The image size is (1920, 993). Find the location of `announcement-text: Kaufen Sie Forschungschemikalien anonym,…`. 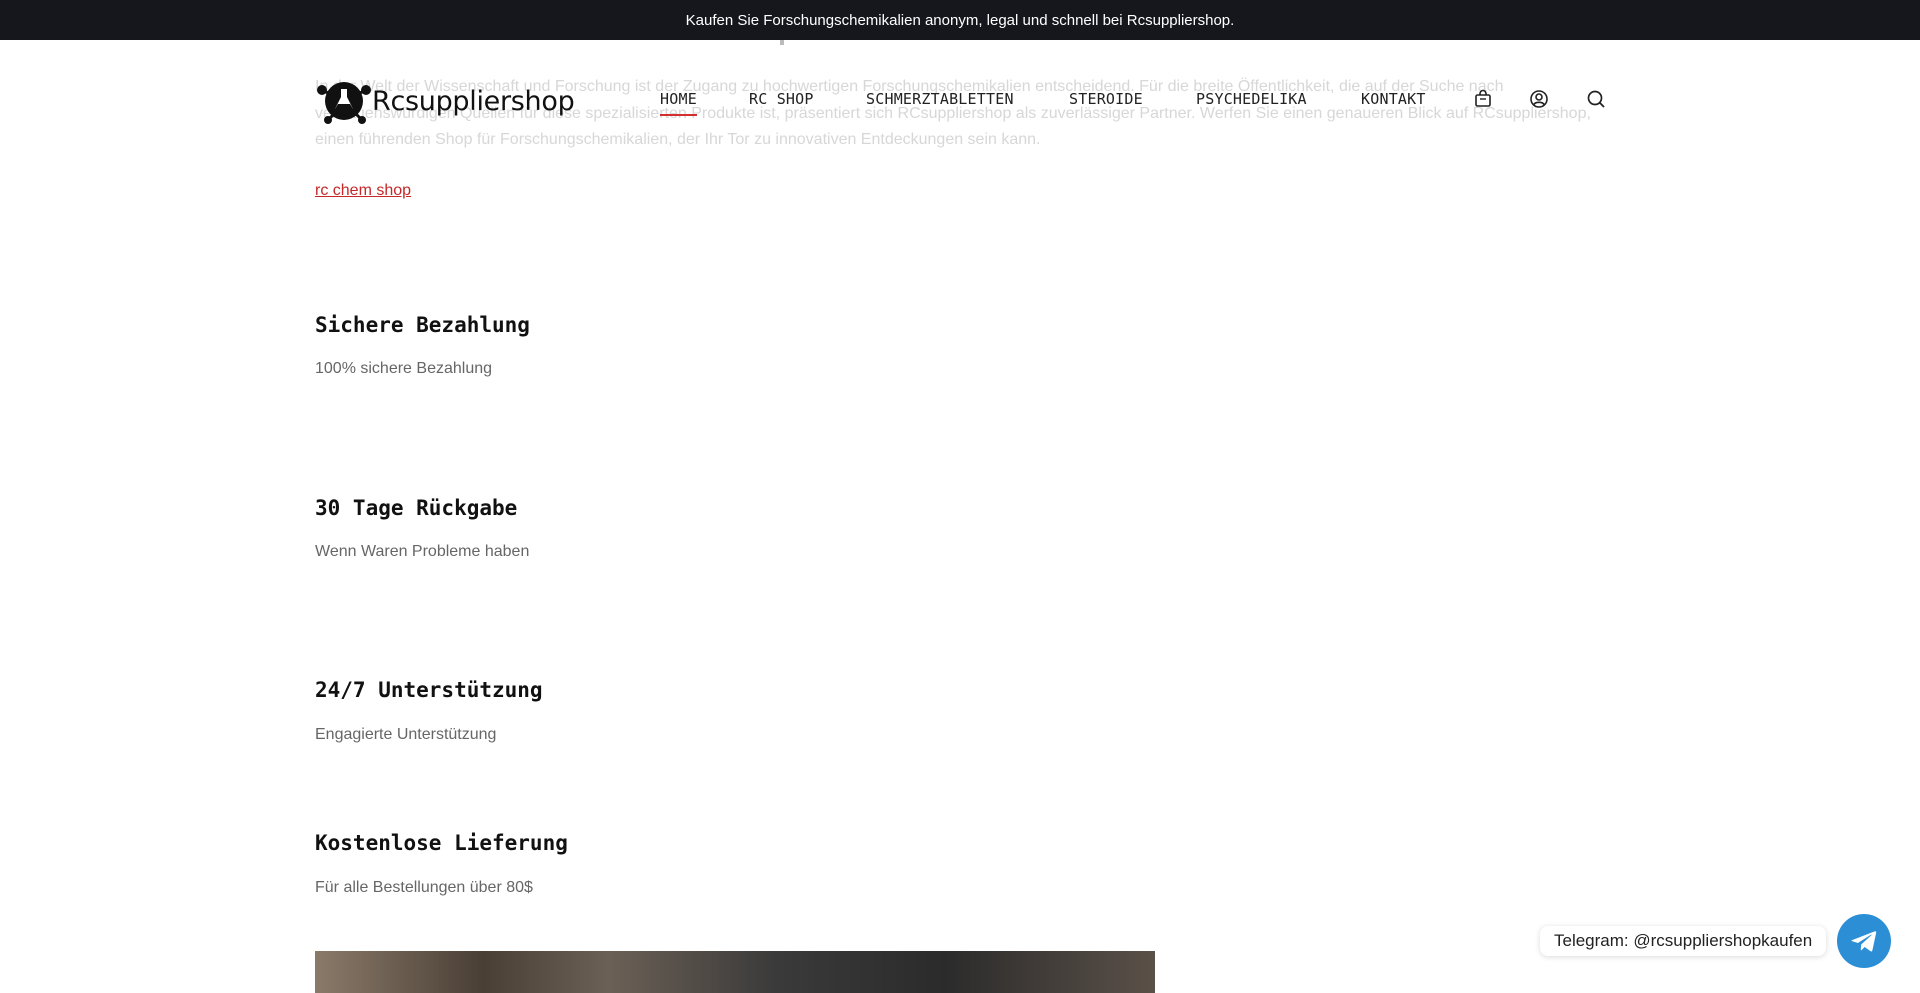

announcement-text: Kaufen Sie Forschungschemikalien anonym,… is located at coordinates (960, 20).